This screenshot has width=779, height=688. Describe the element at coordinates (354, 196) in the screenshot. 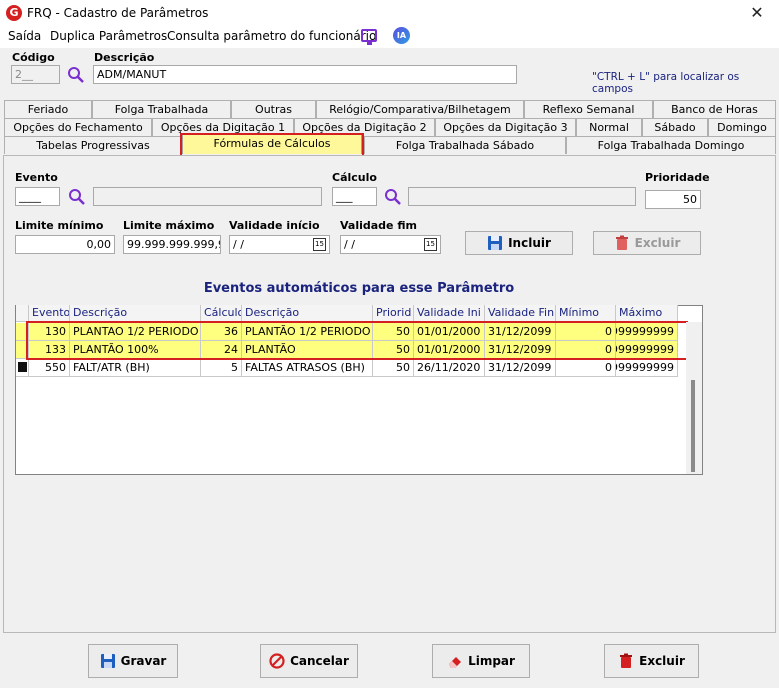

I see `calculo-input: ___` at that location.